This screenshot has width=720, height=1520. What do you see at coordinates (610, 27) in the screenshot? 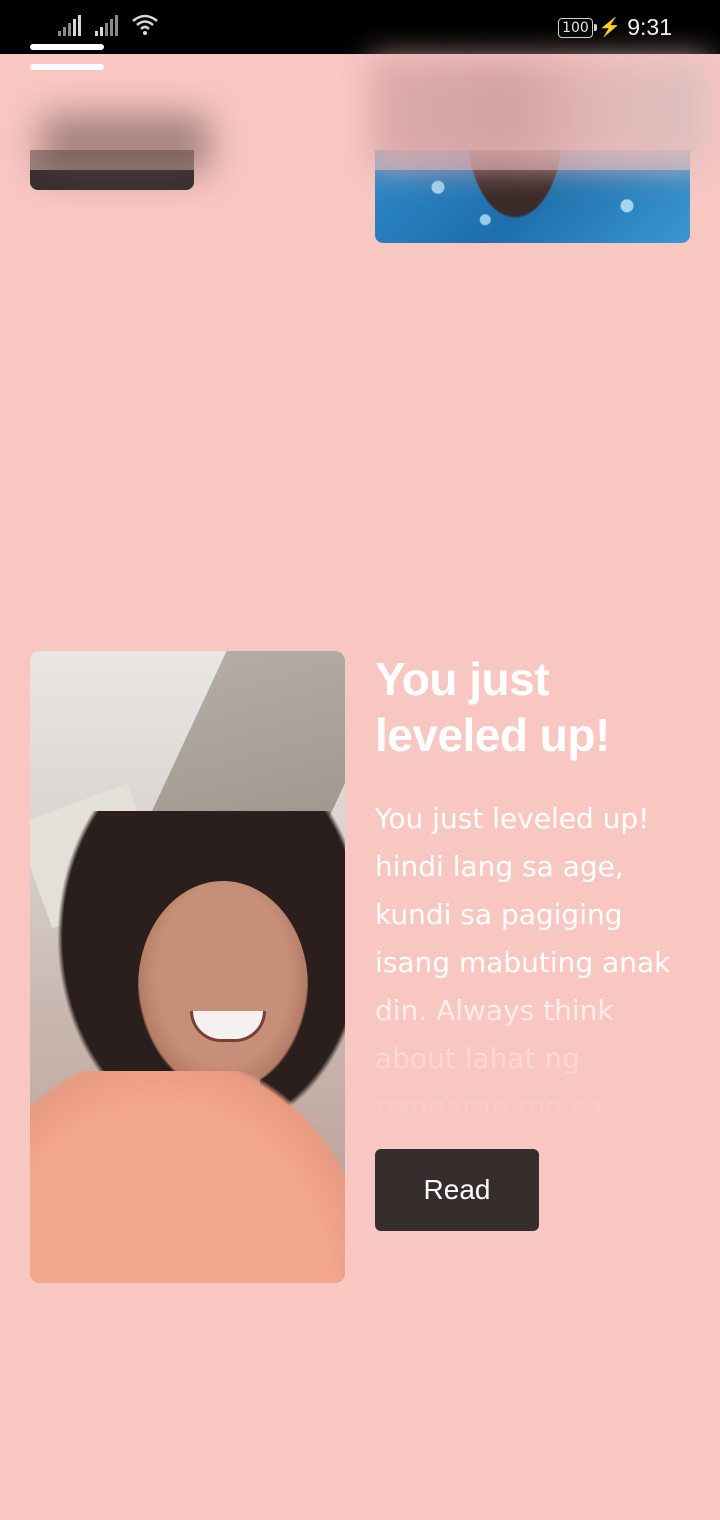
I see `charging-icon: ⚡` at bounding box center [610, 27].